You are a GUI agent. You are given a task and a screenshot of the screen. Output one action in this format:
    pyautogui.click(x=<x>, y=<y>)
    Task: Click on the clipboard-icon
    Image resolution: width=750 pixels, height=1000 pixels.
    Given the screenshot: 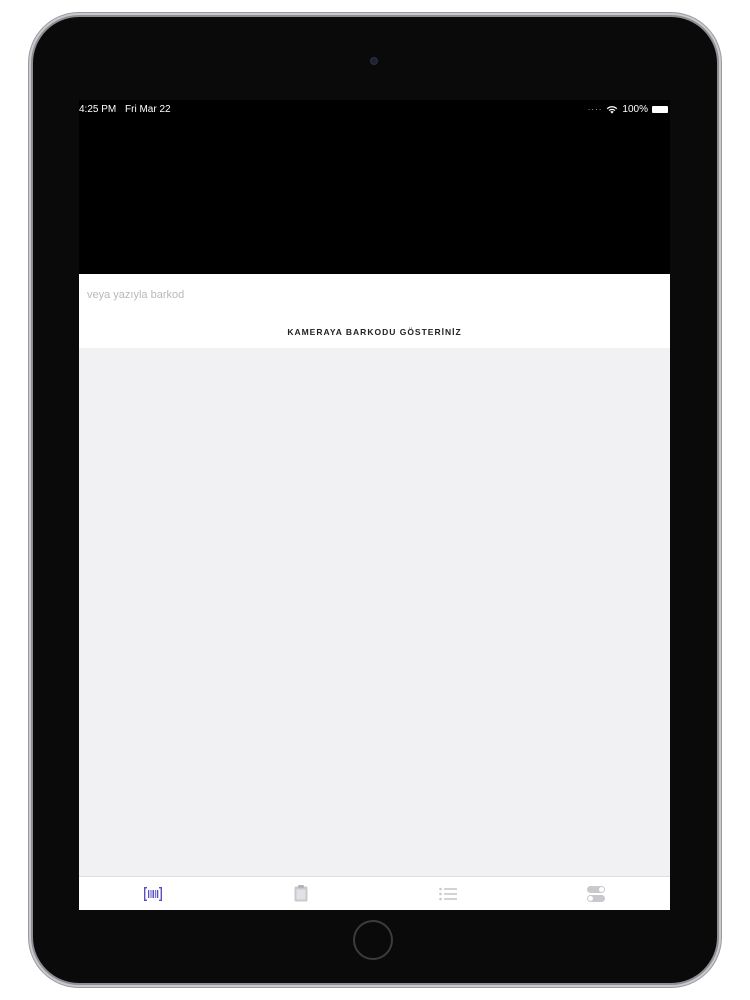 What is the action you would take?
    pyautogui.click(x=301, y=893)
    